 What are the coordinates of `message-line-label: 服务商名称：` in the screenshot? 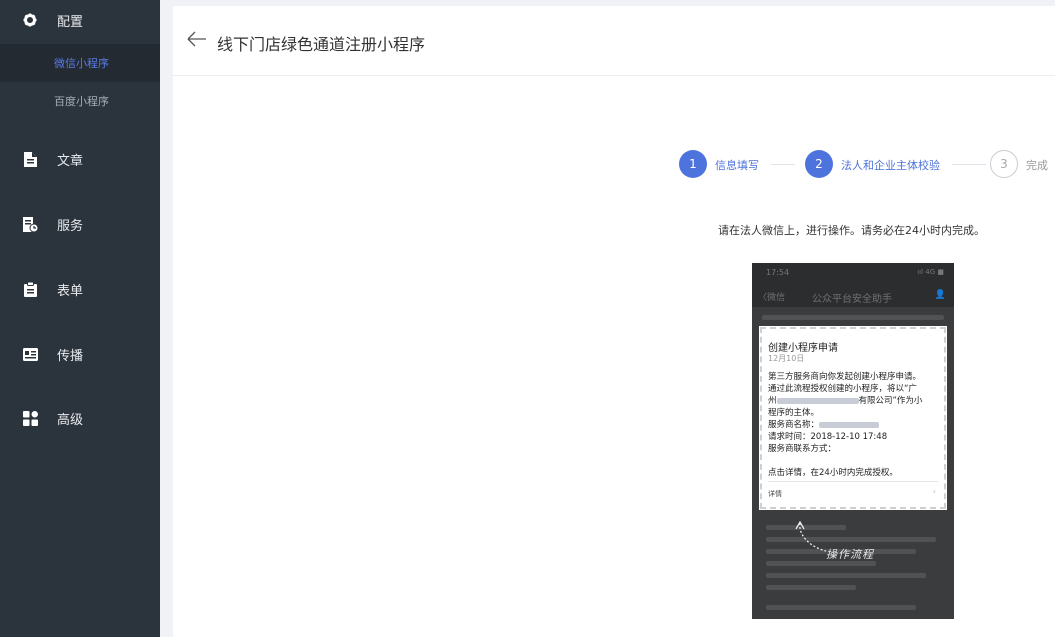 It's located at (794, 425).